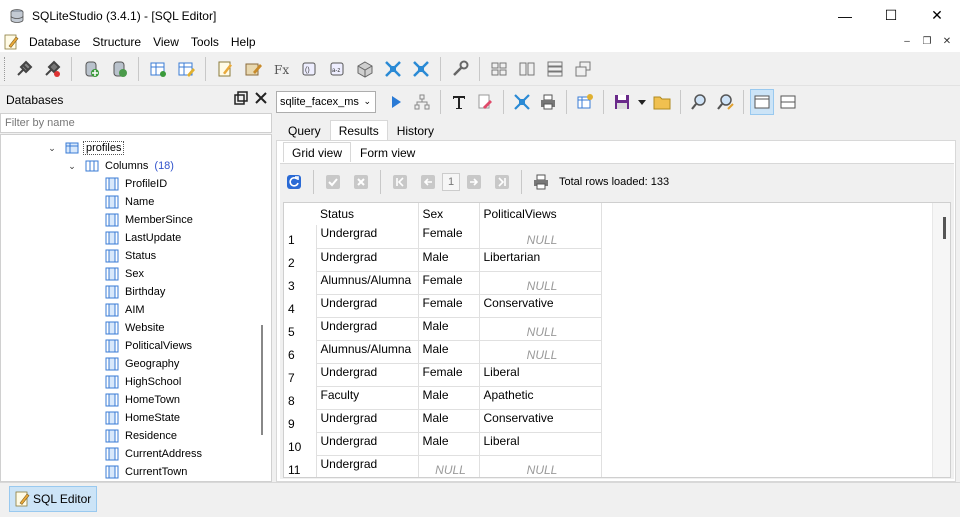 Image resolution: width=960 pixels, height=517 pixels. Describe the element at coordinates (527, 69) in the screenshot. I see `tile-horizontal-icon` at that location.